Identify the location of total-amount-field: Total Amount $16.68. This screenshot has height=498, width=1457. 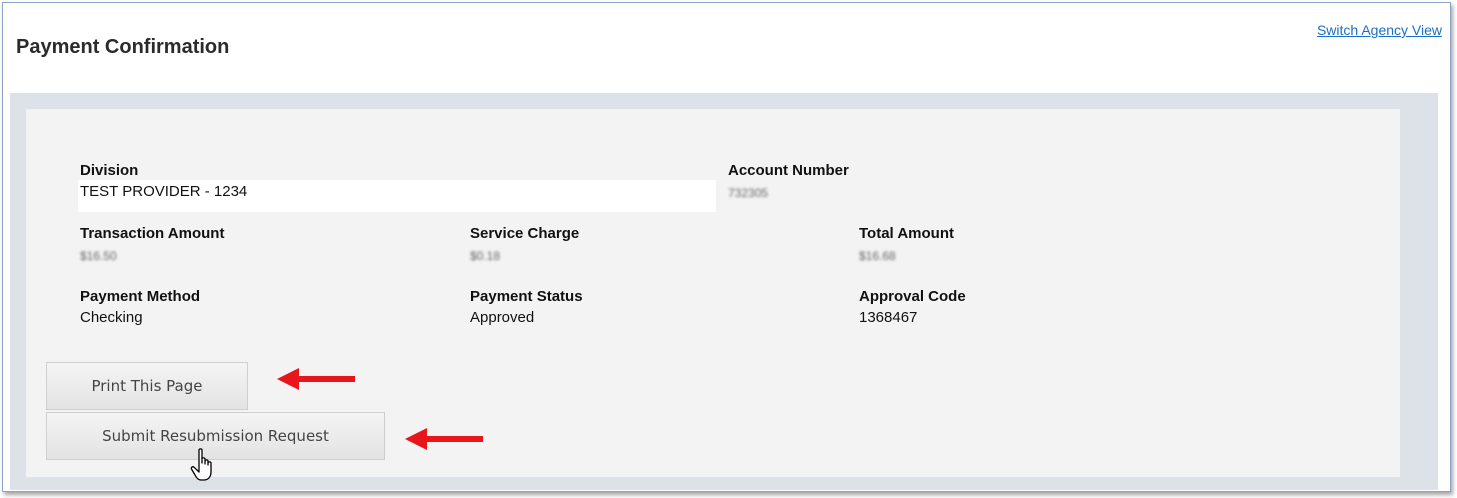
(906, 245).